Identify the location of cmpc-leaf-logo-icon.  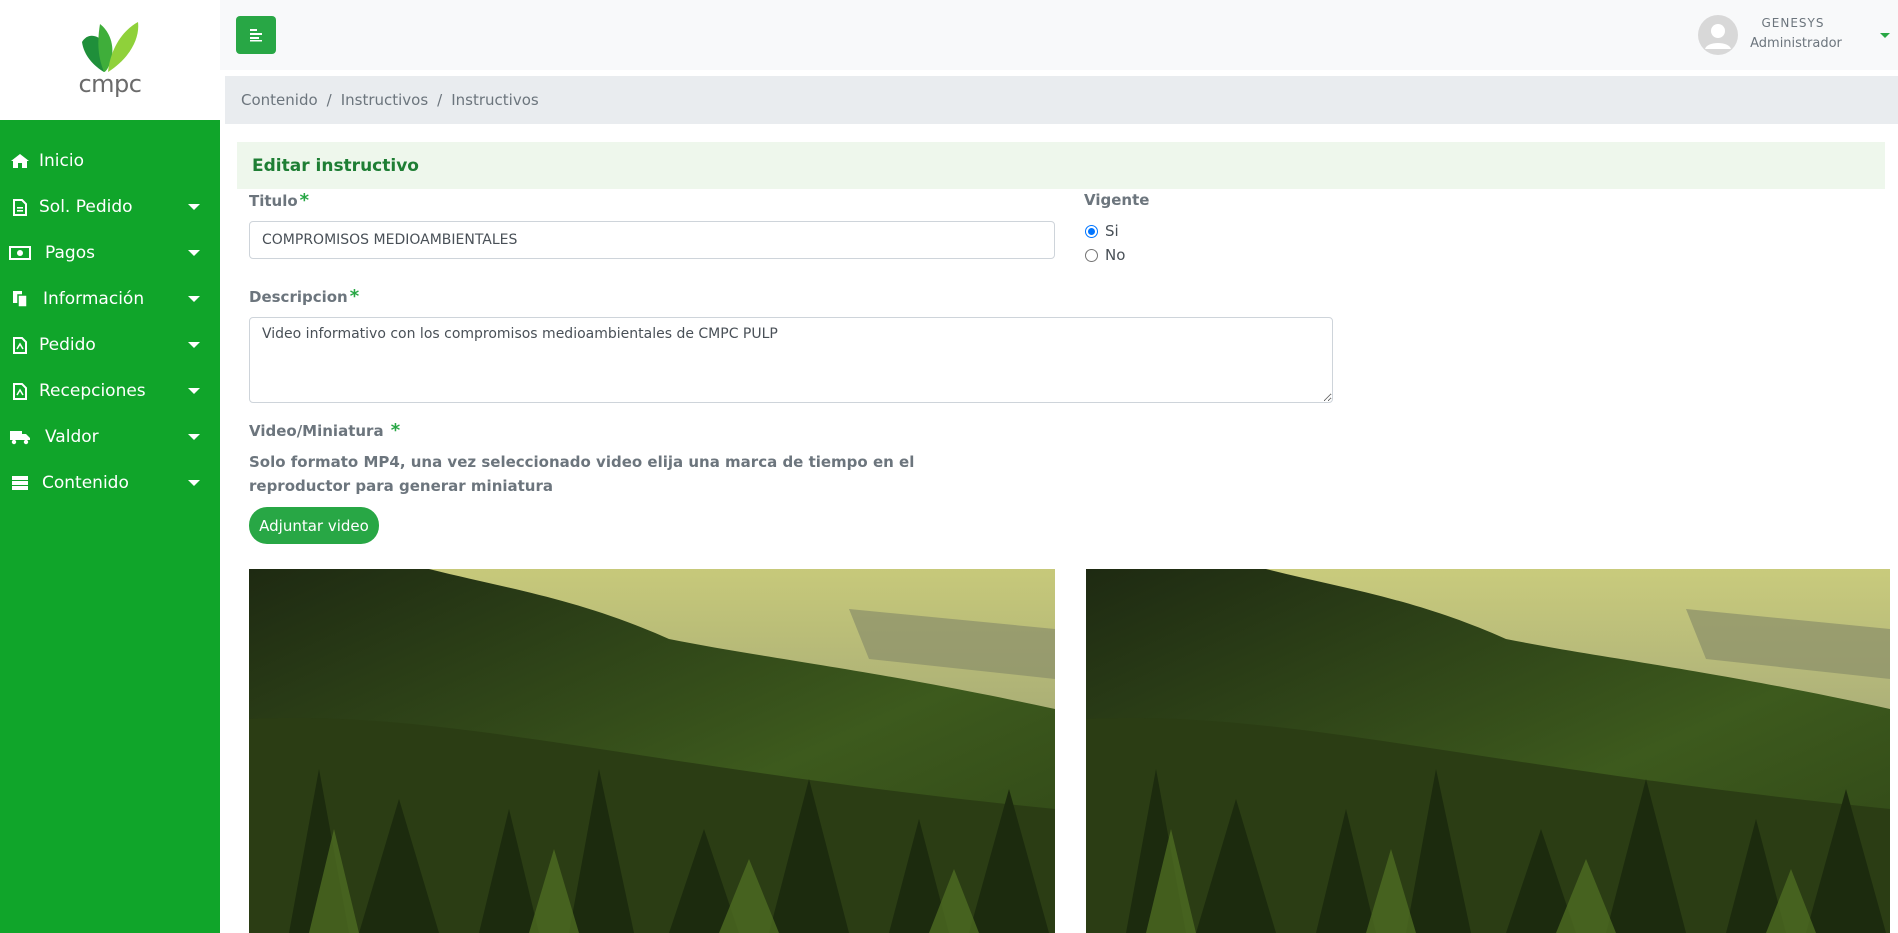
(110, 47).